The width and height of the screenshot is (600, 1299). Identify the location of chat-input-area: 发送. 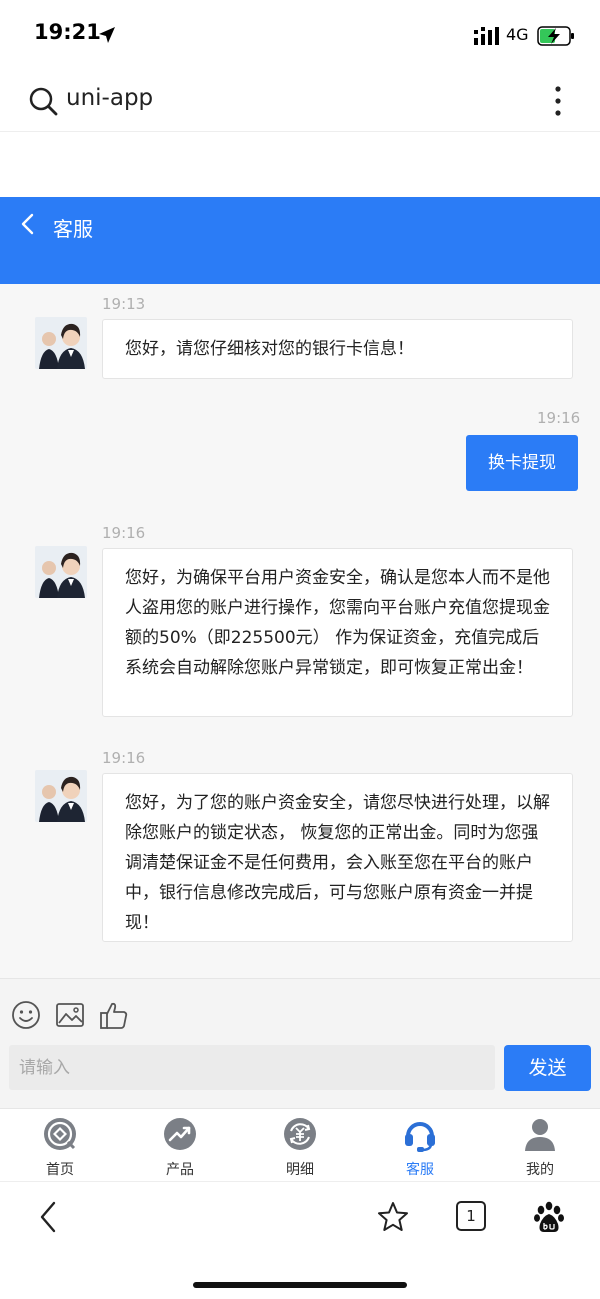
(300, 1043).